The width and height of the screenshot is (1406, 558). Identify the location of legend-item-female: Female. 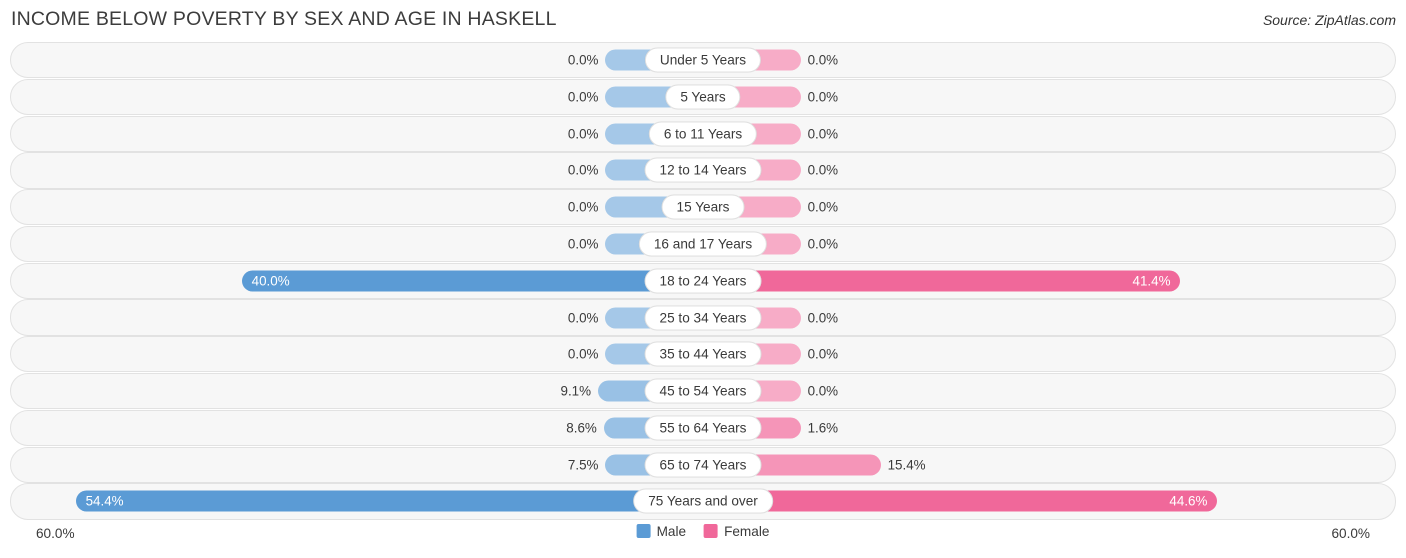
(736, 531).